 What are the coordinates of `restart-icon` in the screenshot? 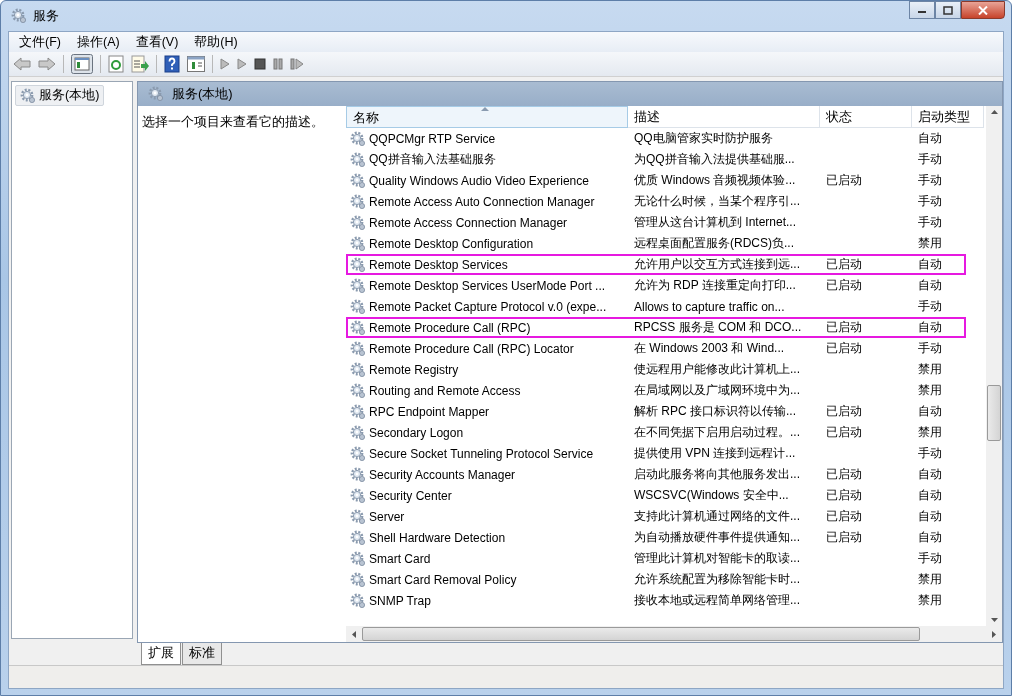 It's located at (297, 64).